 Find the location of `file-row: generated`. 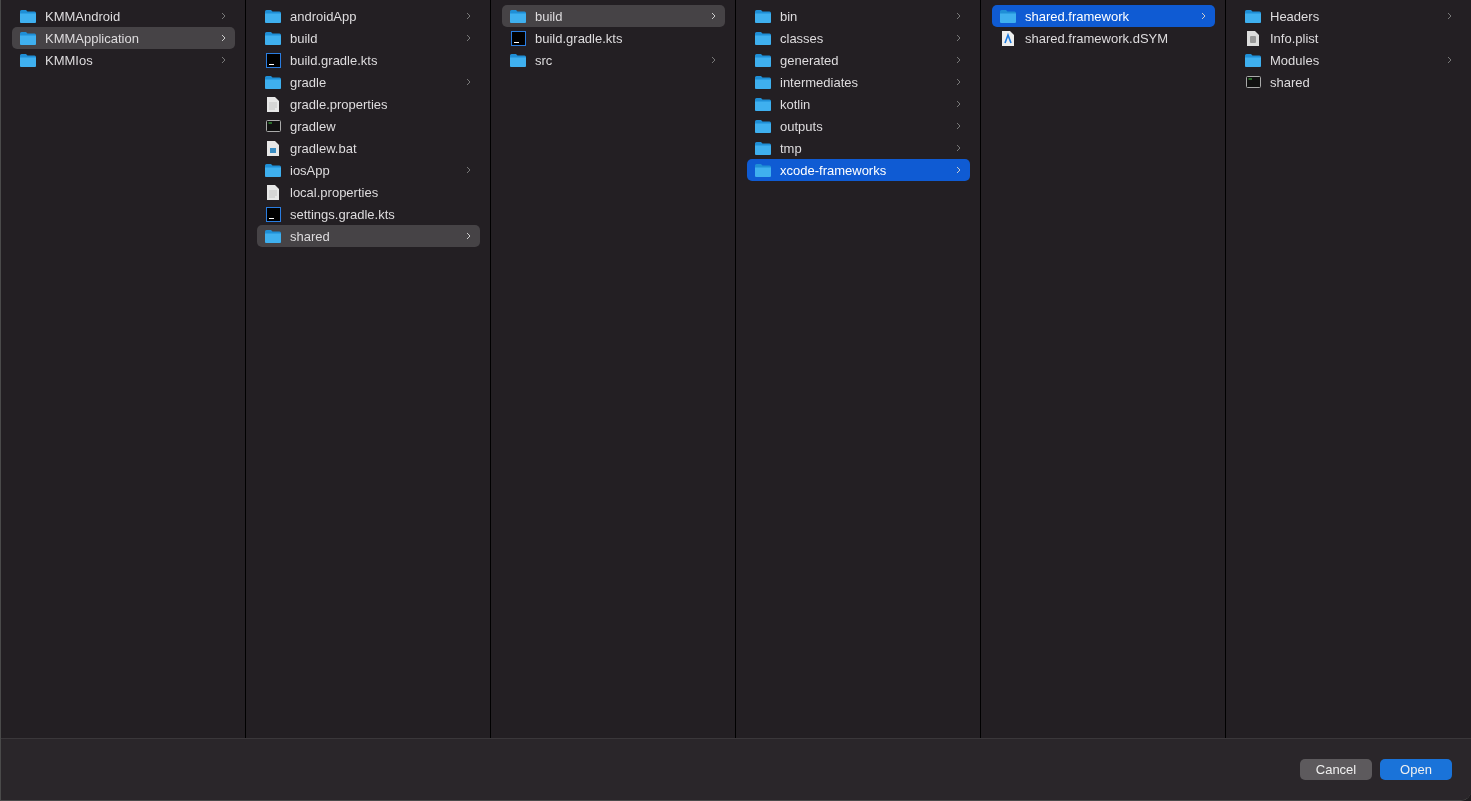

file-row: generated is located at coordinates (858, 60).